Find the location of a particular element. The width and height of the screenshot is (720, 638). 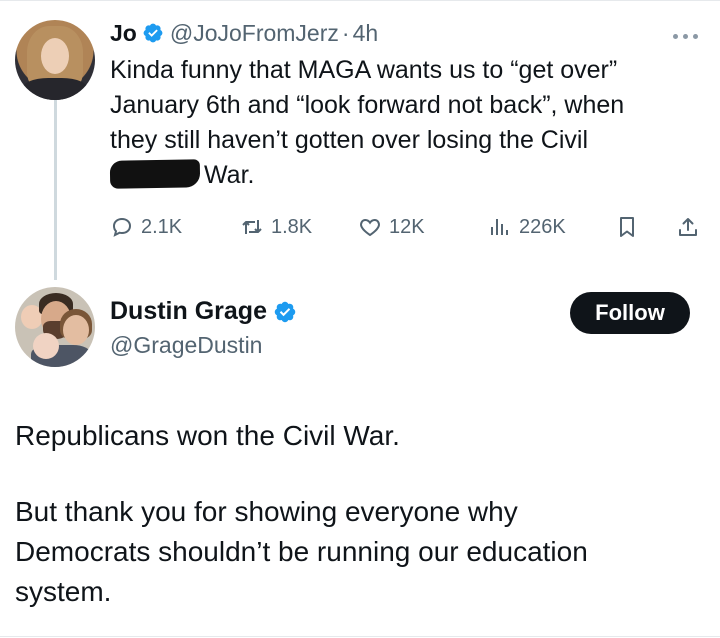

author-handle: @GrageDustin is located at coordinates (186, 345).